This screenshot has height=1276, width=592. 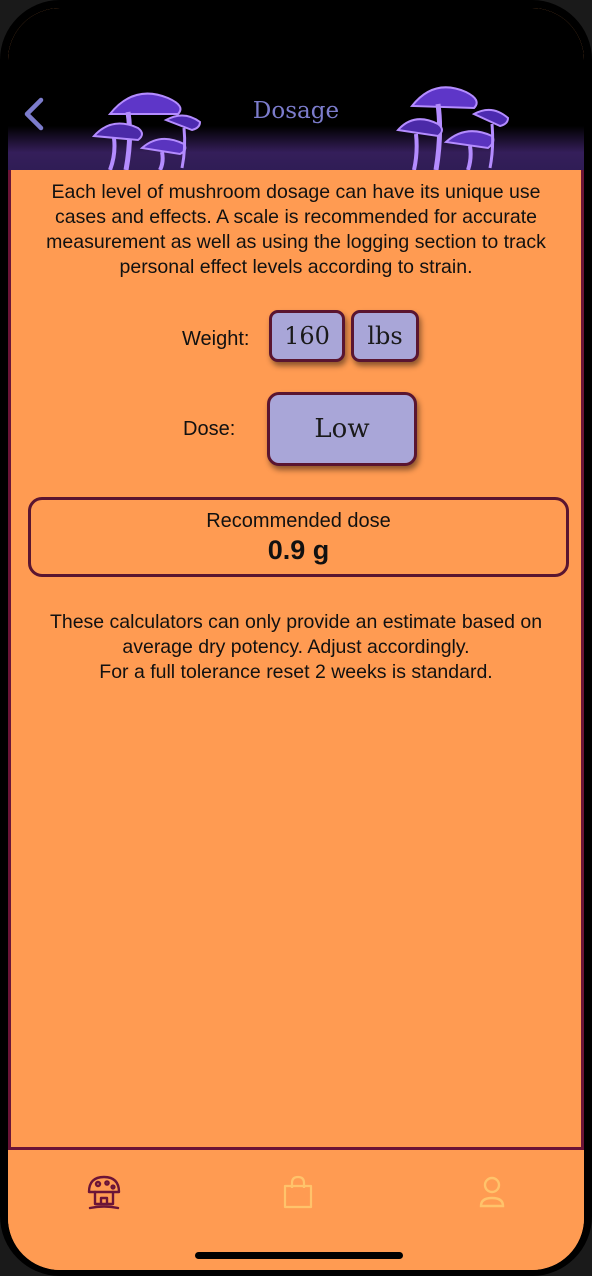 What do you see at coordinates (299, 1255) in the screenshot?
I see `home-indicator` at bounding box center [299, 1255].